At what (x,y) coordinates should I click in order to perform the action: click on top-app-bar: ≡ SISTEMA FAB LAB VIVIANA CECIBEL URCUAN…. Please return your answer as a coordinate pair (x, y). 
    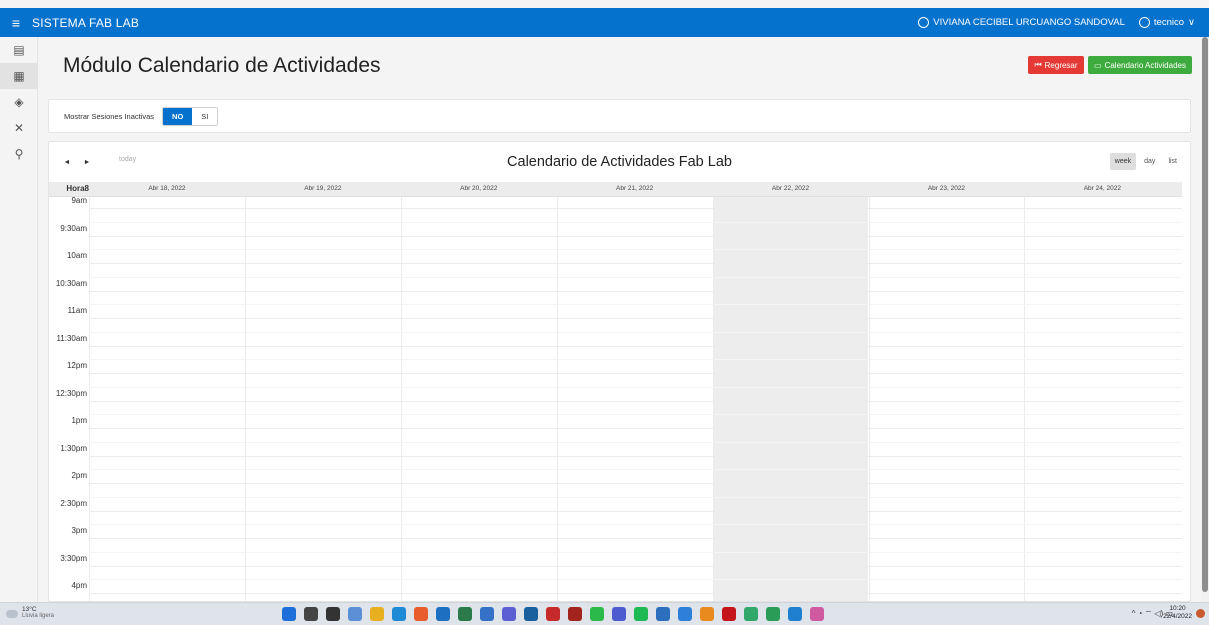
    Looking at the image, I should click on (604, 22).